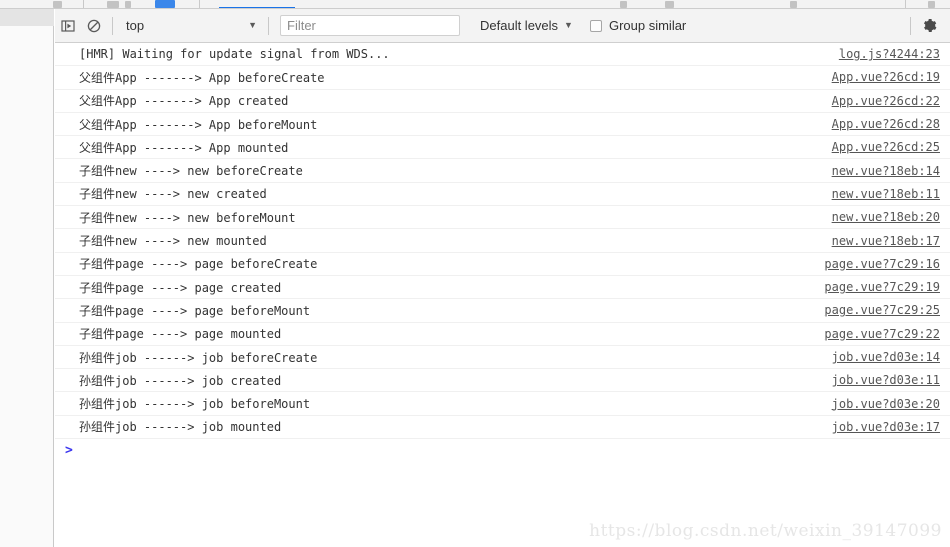  What do you see at coordinates (198, 264) in the screenshot?
I see `console-message: 子组件page ----> page beforeCreate` at bounding box center [198, 264].